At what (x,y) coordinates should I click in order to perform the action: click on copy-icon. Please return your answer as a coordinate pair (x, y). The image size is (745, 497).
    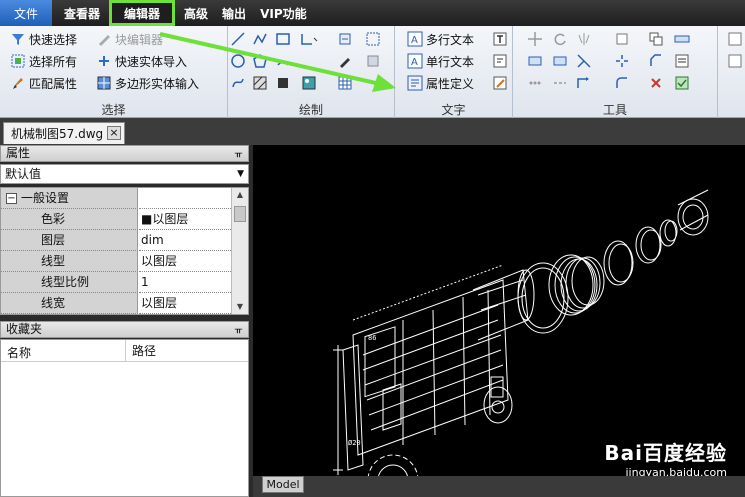
    Looking at the image, I should click on (656, 39).